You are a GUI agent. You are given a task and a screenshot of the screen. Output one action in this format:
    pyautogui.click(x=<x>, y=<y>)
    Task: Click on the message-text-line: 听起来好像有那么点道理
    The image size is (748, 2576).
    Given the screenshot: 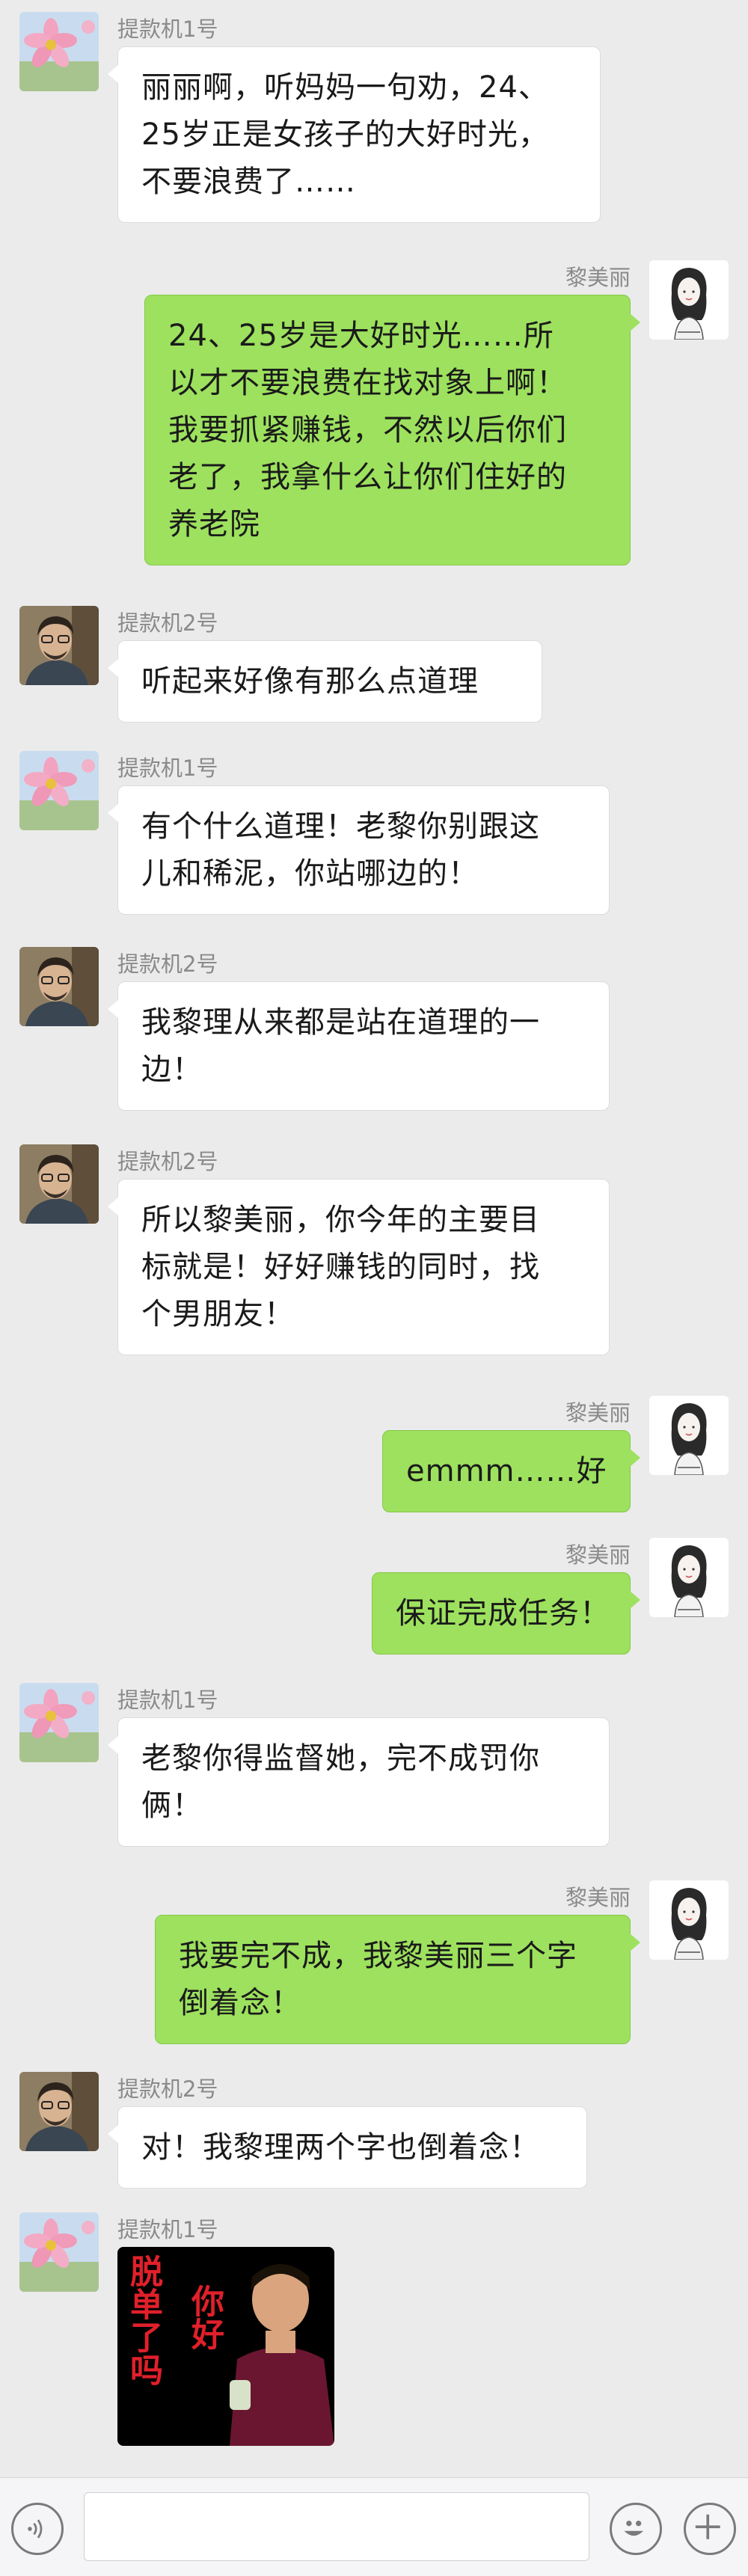 What is the action you would take?
    pyautogui.click(x=310, y=681)
    